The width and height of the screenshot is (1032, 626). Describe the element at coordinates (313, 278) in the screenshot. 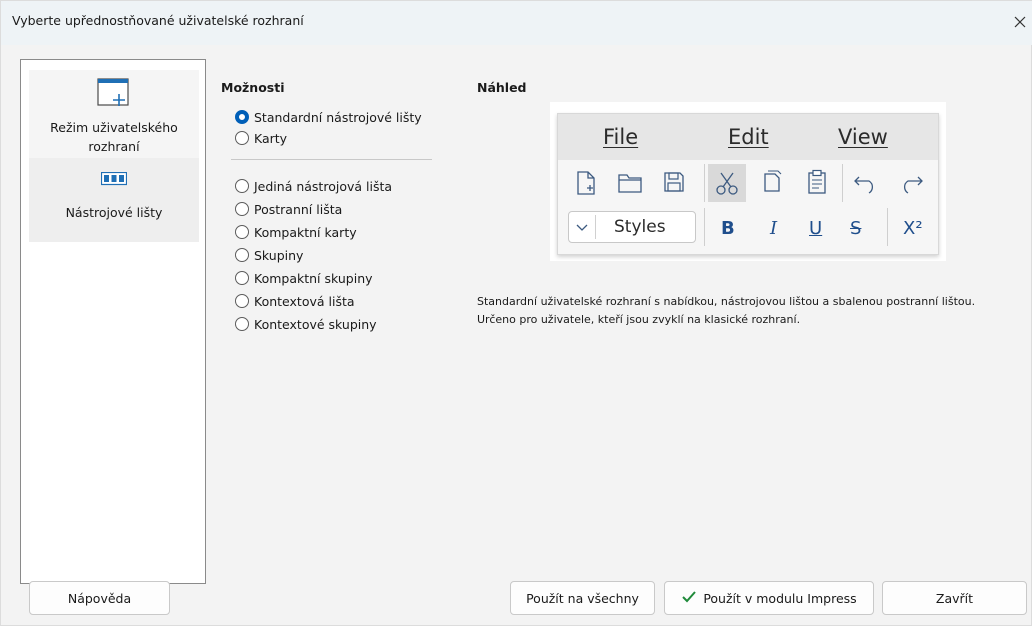

I see `radio-label: Kompaktní skupiny` at that location.